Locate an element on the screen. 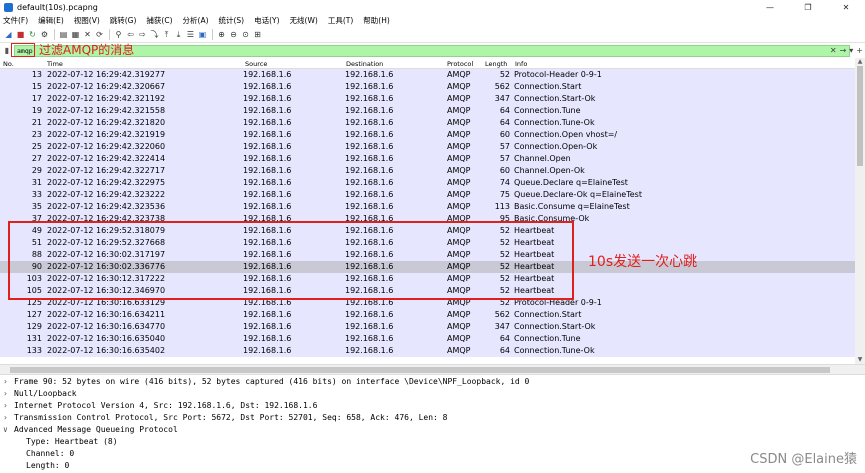  column-header-length: Length is located at coordinates (496, 64).